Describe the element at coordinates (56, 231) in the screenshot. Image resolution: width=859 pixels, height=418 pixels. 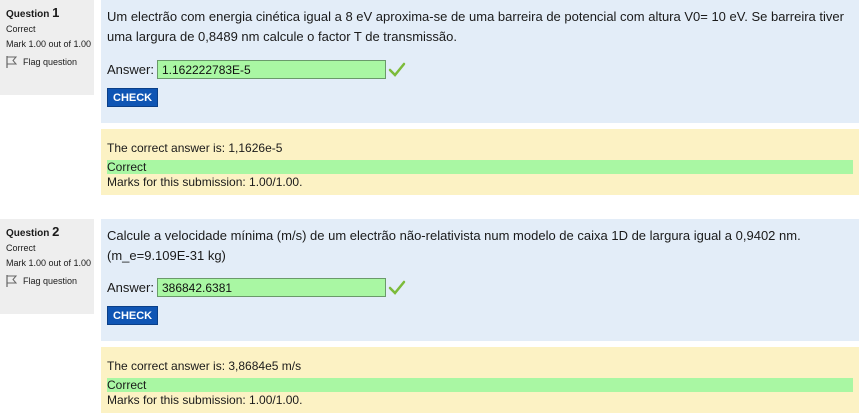
I see `question-number-value: 2` at that location.